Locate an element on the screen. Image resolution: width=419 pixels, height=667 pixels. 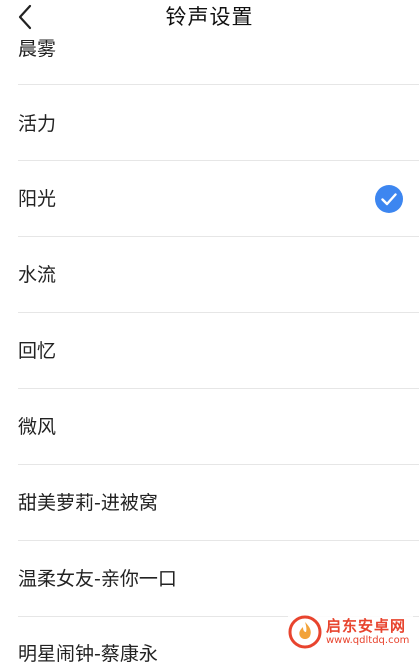
ringtone-label: 晨雾 is located at coordinates (37, 49).